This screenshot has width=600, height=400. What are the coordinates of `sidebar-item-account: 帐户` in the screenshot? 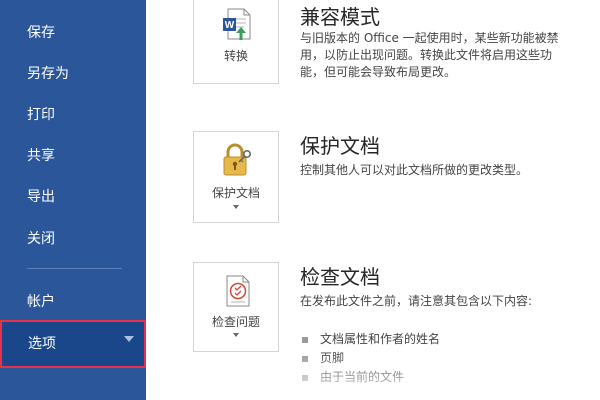 It's located at (73, 302).